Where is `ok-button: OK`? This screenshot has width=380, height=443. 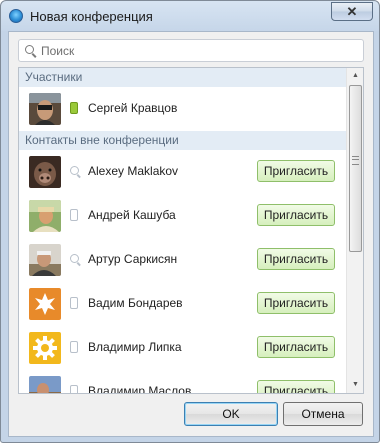
ok-button: OK is located at coordinates (231, 414).